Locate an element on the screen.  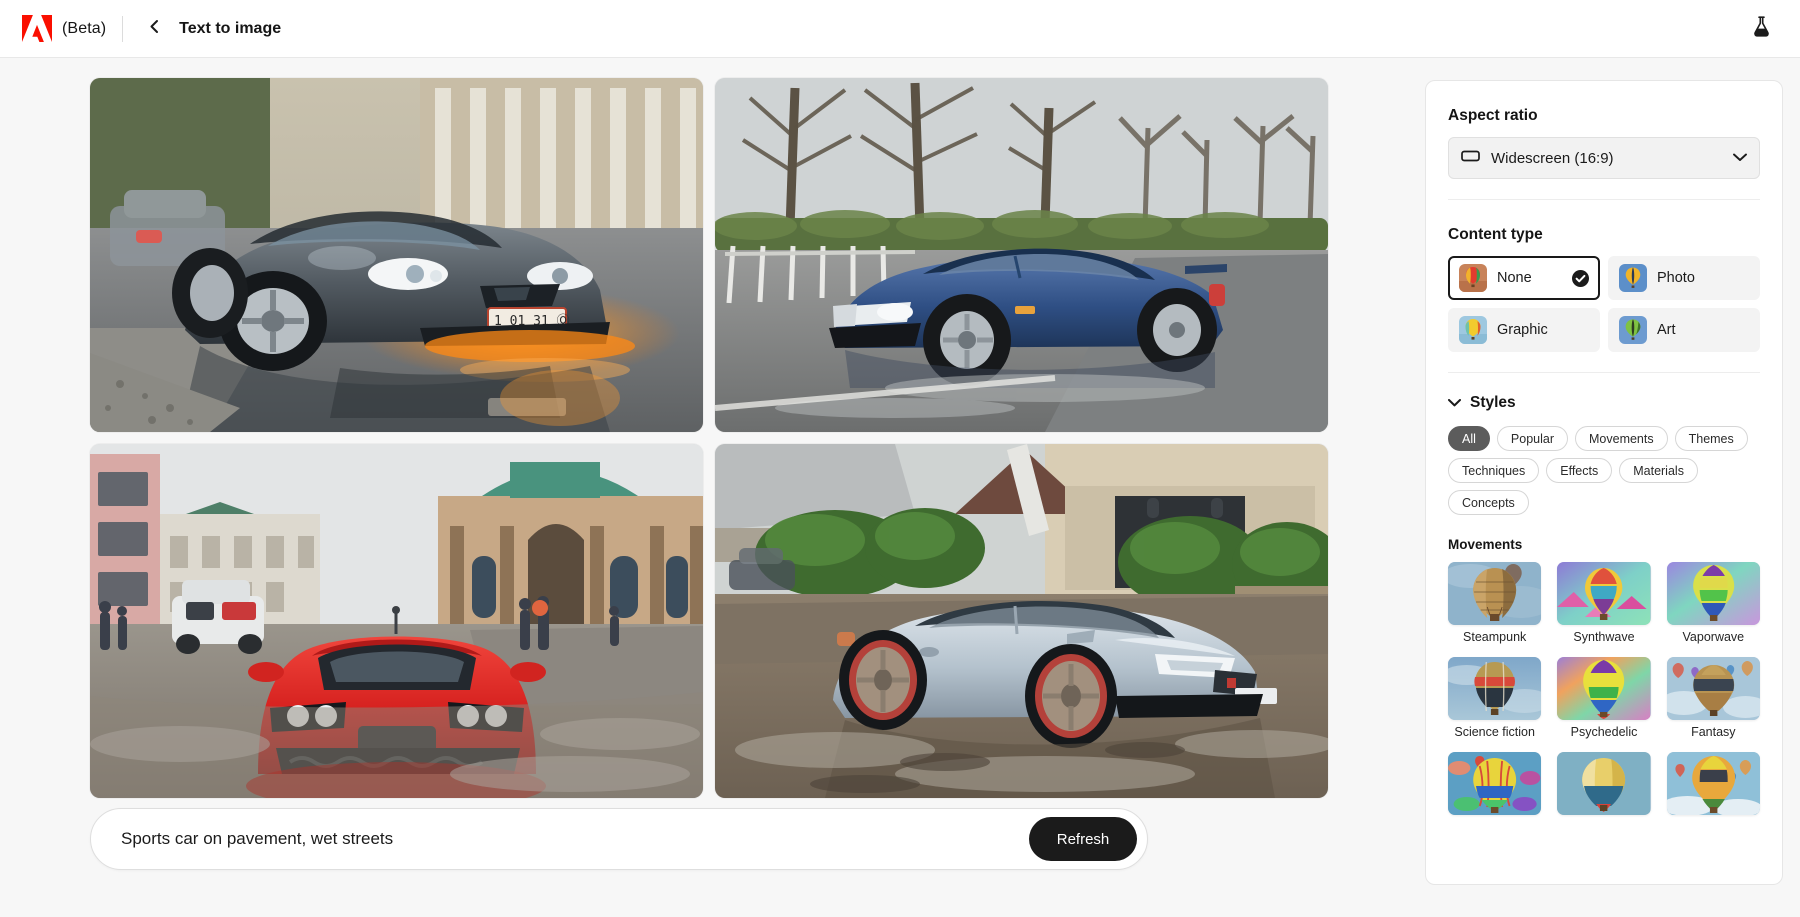
content-type-label: Photo is located at coordinates (1676, 278).